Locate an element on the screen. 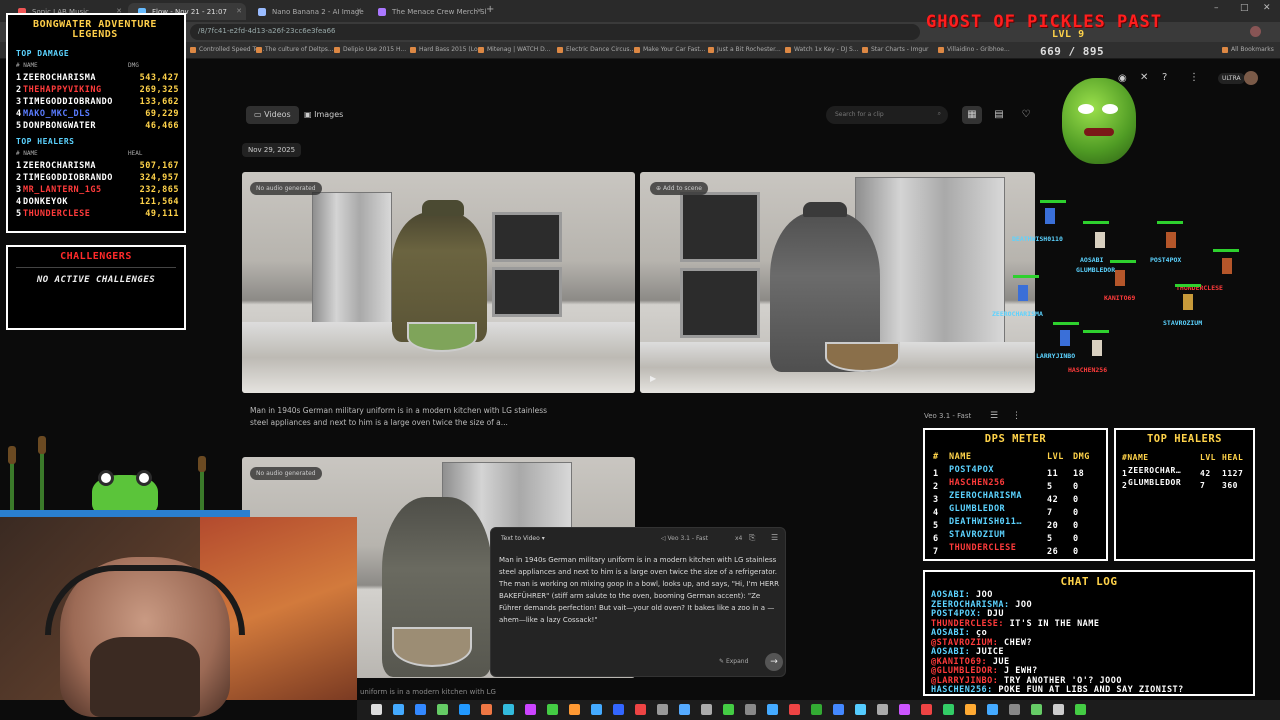 This screenshot has width=1280, height=720. profile-avatar is located at coordinates (1255, 31).